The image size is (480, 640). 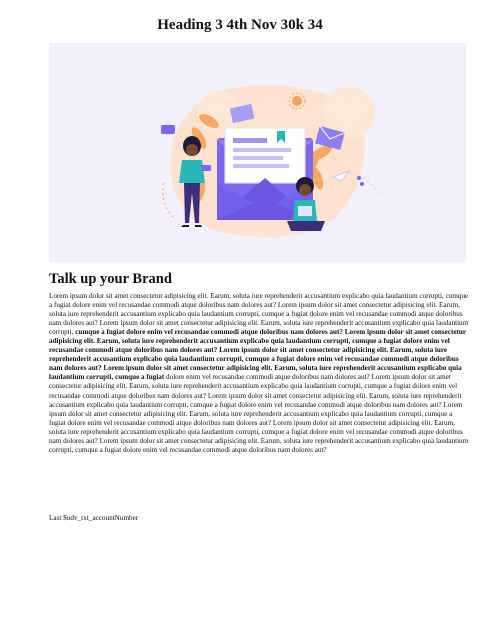 What do you see at coordinates (270, 161) in the screenshot?
I see `email-marketing-illustration-icon` at bounding box center [270, 161].